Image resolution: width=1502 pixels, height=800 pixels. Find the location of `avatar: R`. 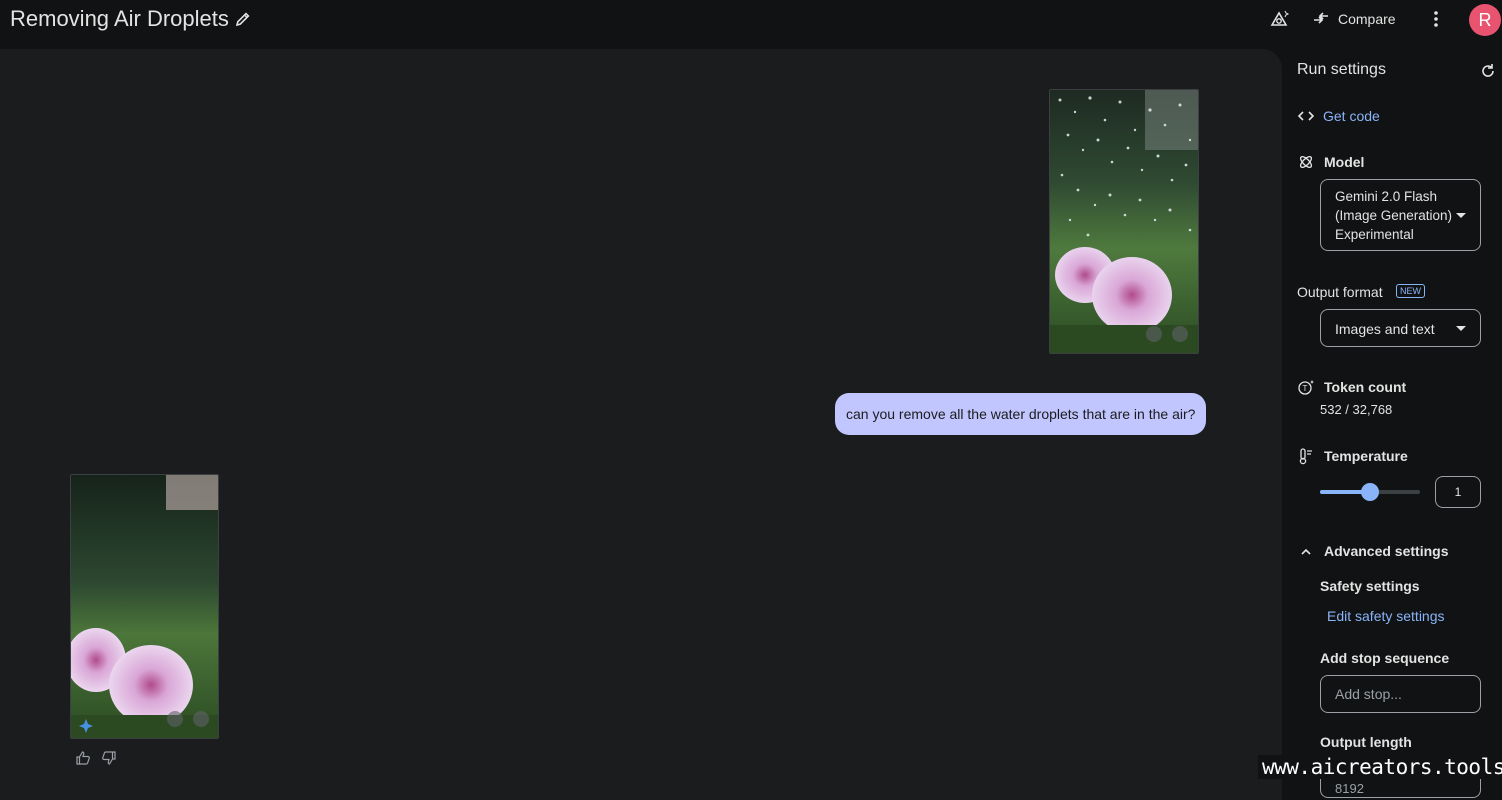

avatar: R is located at coordinates (1485, 20).